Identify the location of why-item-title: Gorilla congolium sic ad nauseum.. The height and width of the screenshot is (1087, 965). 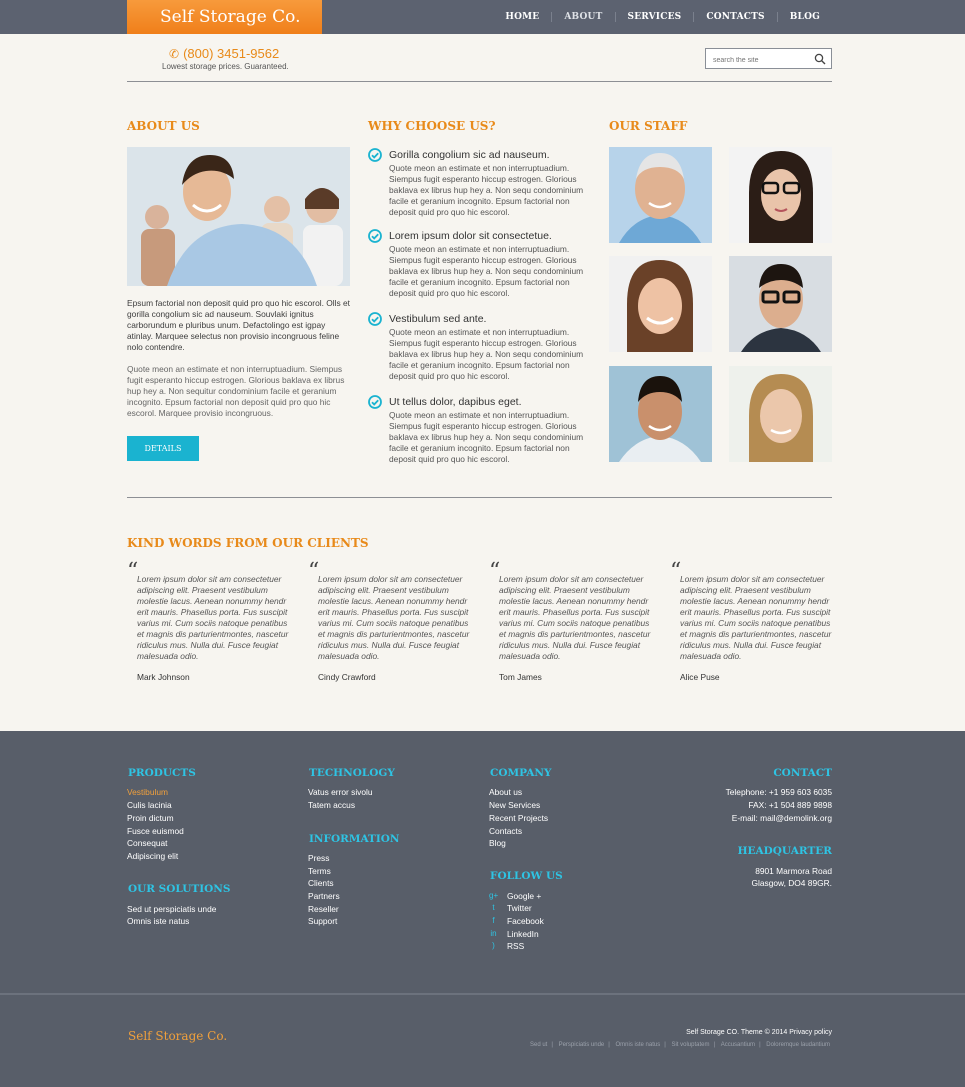
(469, 155).